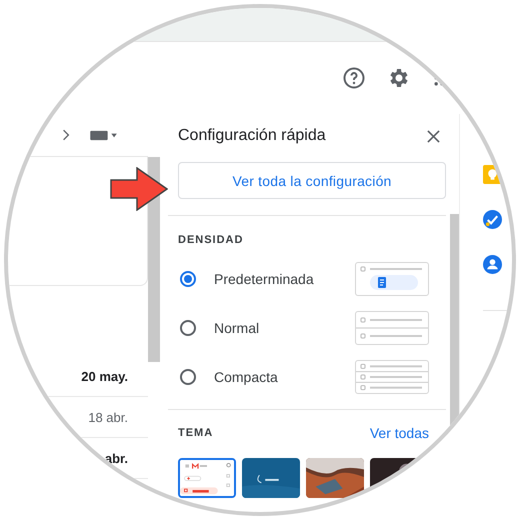 The image size is (520, 520). Describe the element at coordinates (211, 240) in the screenshot. I see `section-heading: DENSIDAD` at that location.